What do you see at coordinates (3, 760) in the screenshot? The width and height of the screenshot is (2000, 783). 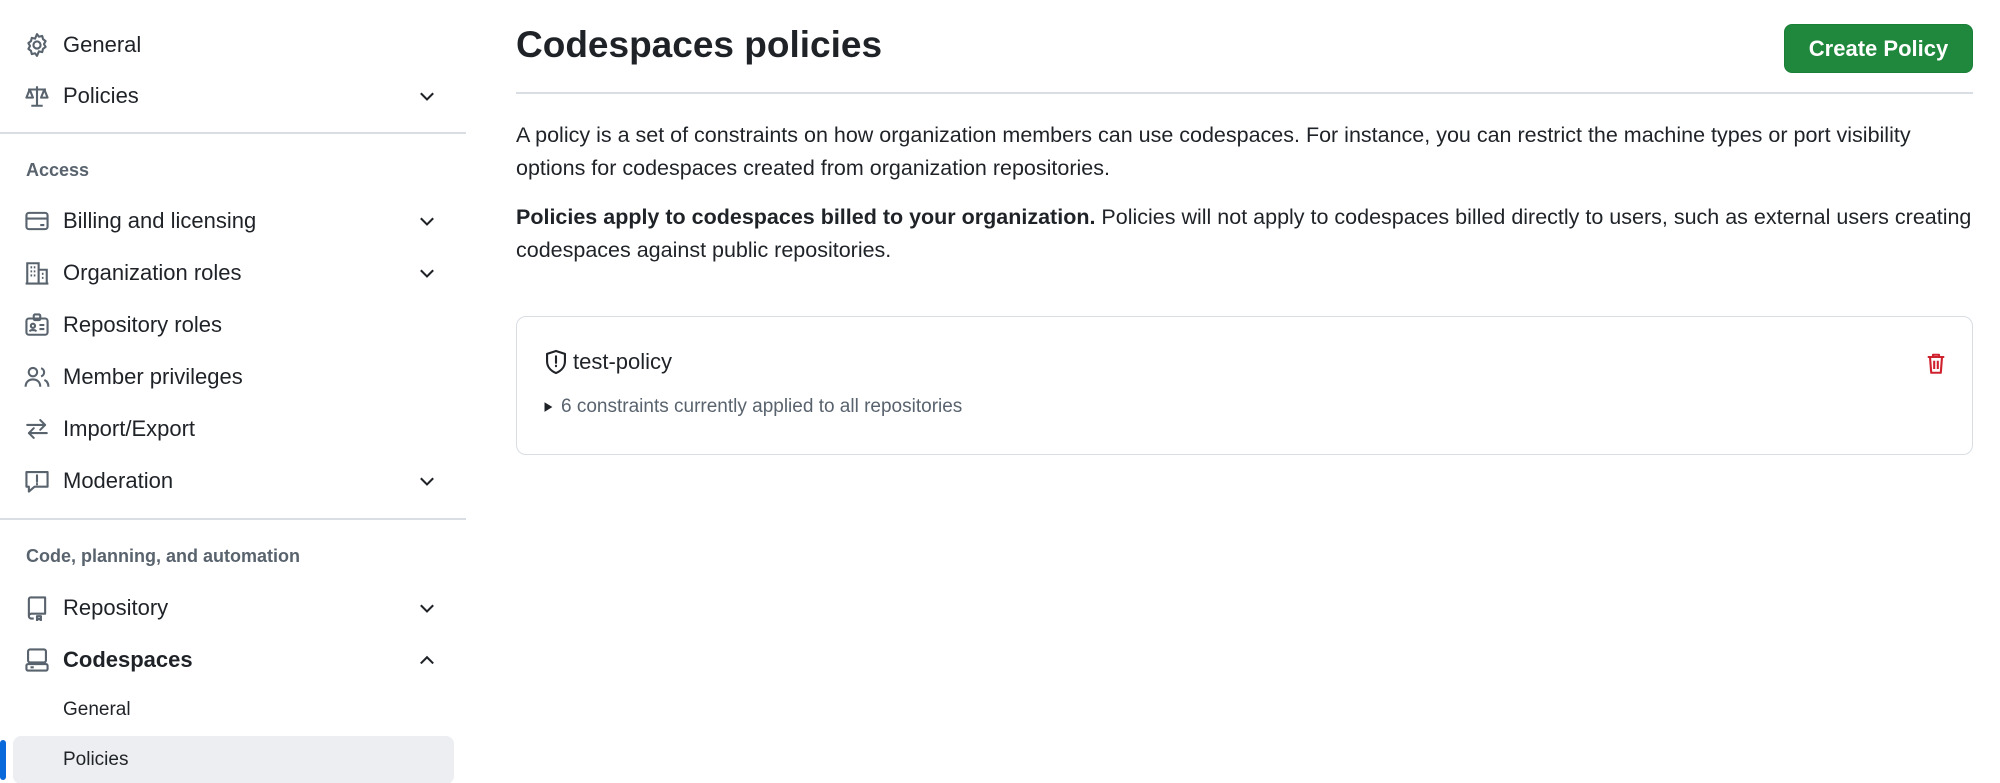 I see `active-indicator` at bounding box center [3, 760].